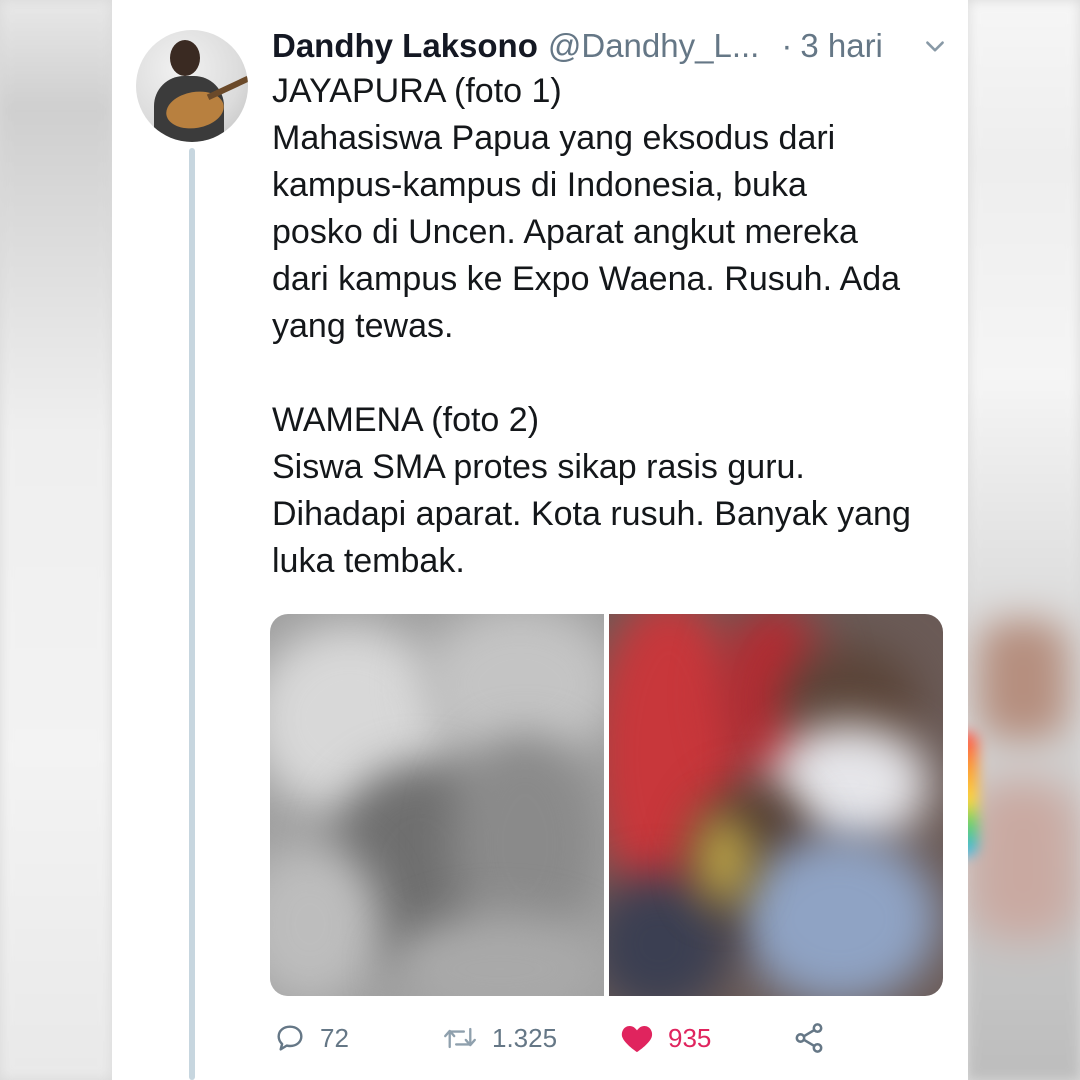 The width and height of the screenshot is (1080, 1080). I want to click on like-count: 935, so click(690, 1037).